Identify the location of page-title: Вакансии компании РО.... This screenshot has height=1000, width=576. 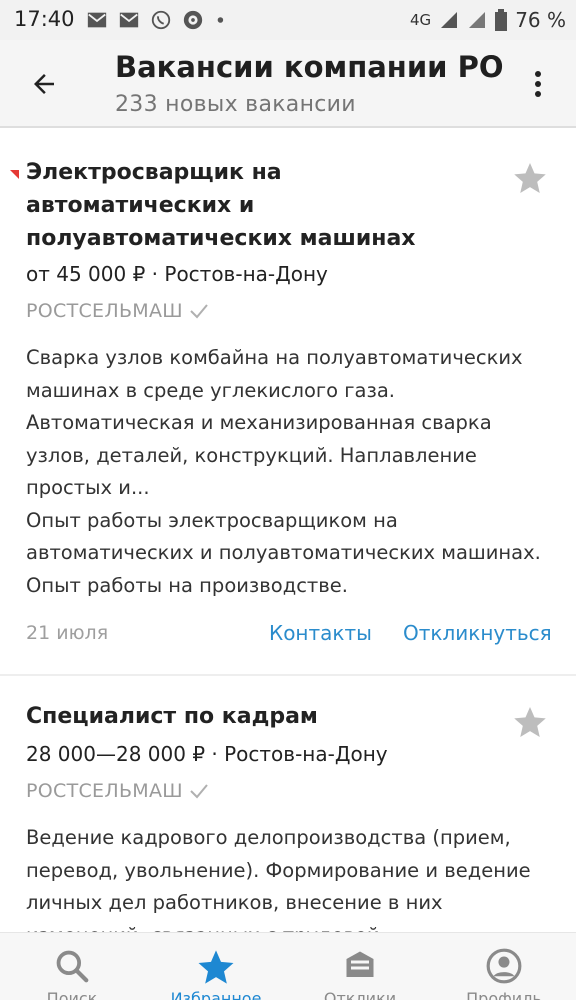
(310, 67).